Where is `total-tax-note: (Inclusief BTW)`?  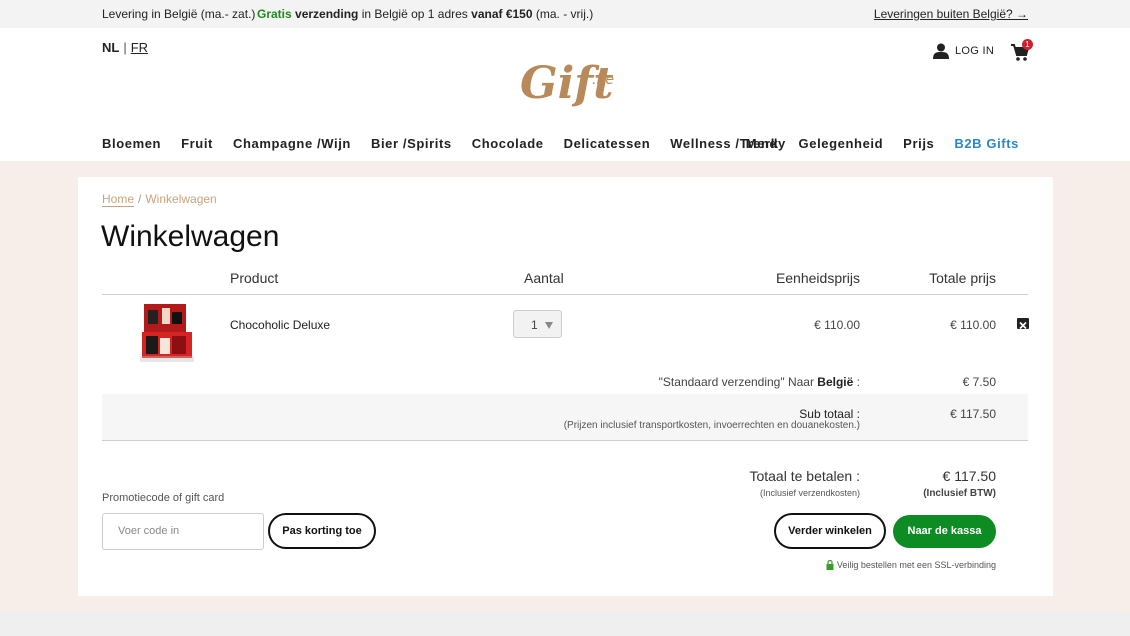 total-tax-note: (Inclusief BTW) is located at coordinates (959, 493).